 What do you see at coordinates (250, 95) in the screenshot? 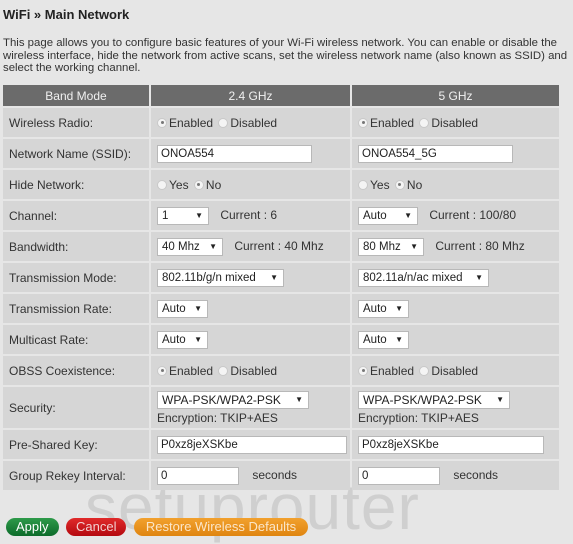
I see `header-2-4ghz: 2.4 GHz` at bounding box center [250, 95].